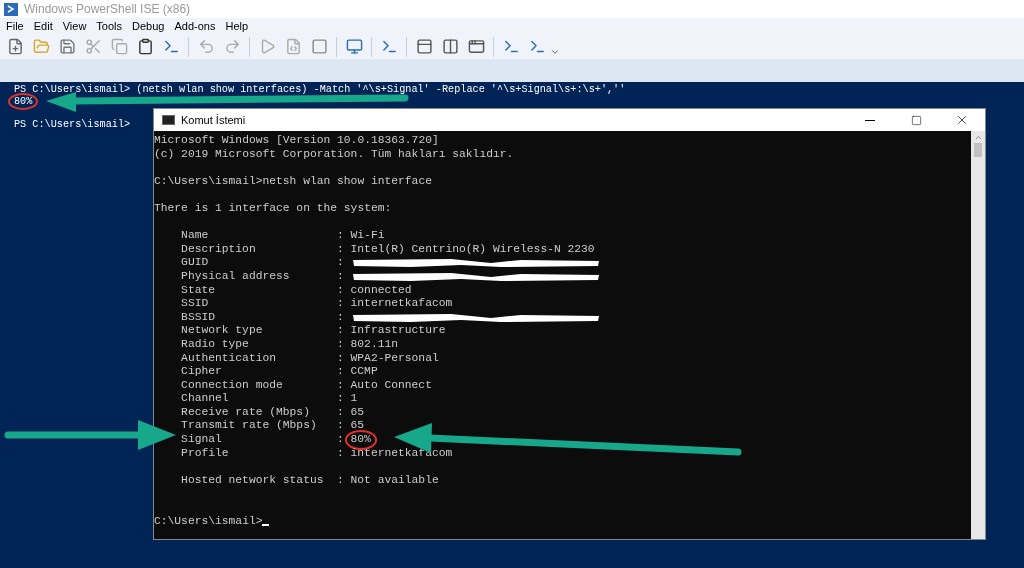  Describe the element at coordinates (394, 358) in the screenshot. I see `property-value: WPA2-Personal` at that location.